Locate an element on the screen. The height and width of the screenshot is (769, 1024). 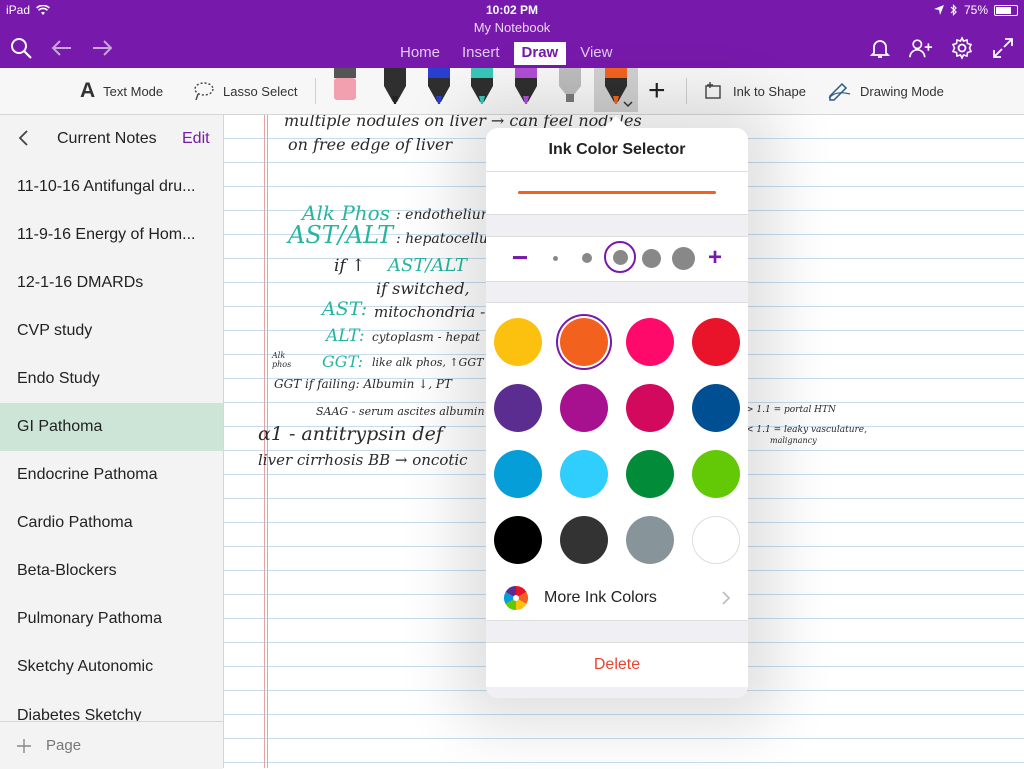
ink-line: if ↑ is located at coordinates (350, 266).